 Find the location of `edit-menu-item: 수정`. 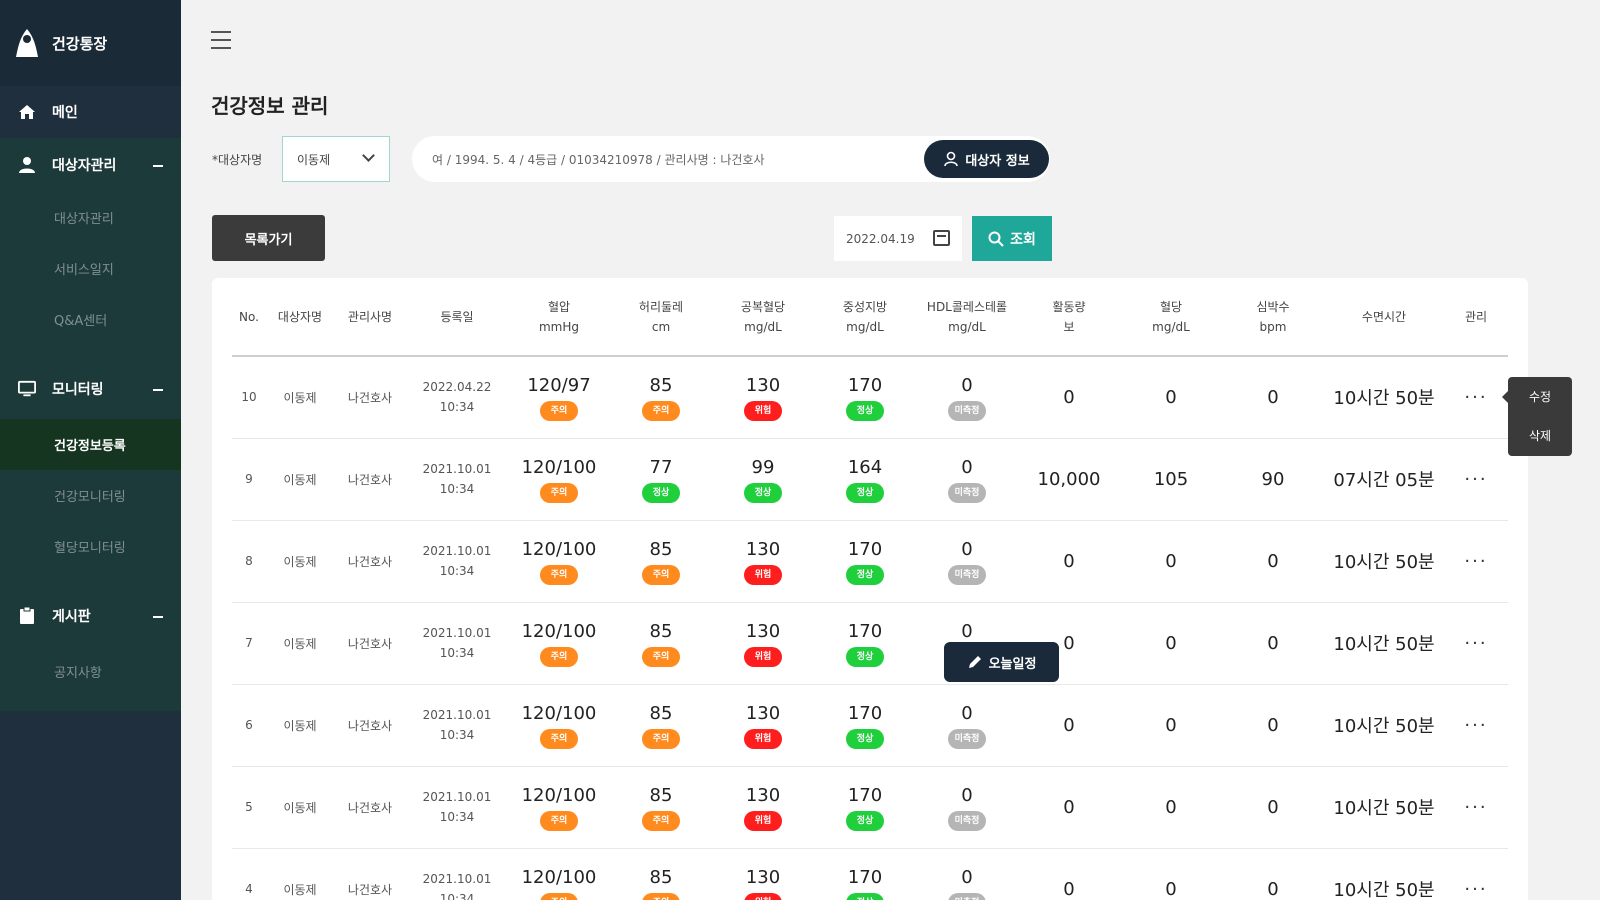

edit-menu-item: 수정 is located at coordinates (1540, 396).